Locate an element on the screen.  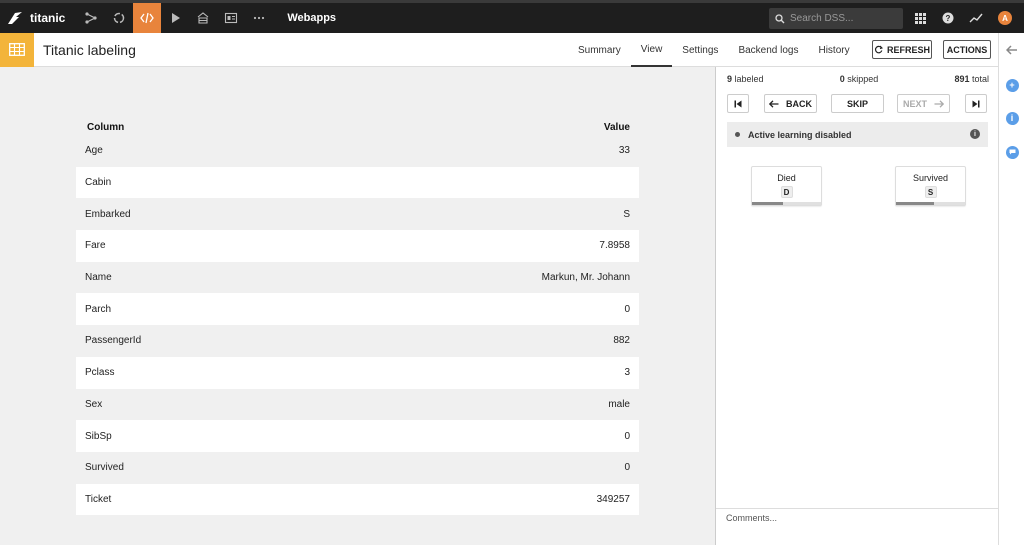
record-table-header: Column Value is located at coordinates (357, 127).